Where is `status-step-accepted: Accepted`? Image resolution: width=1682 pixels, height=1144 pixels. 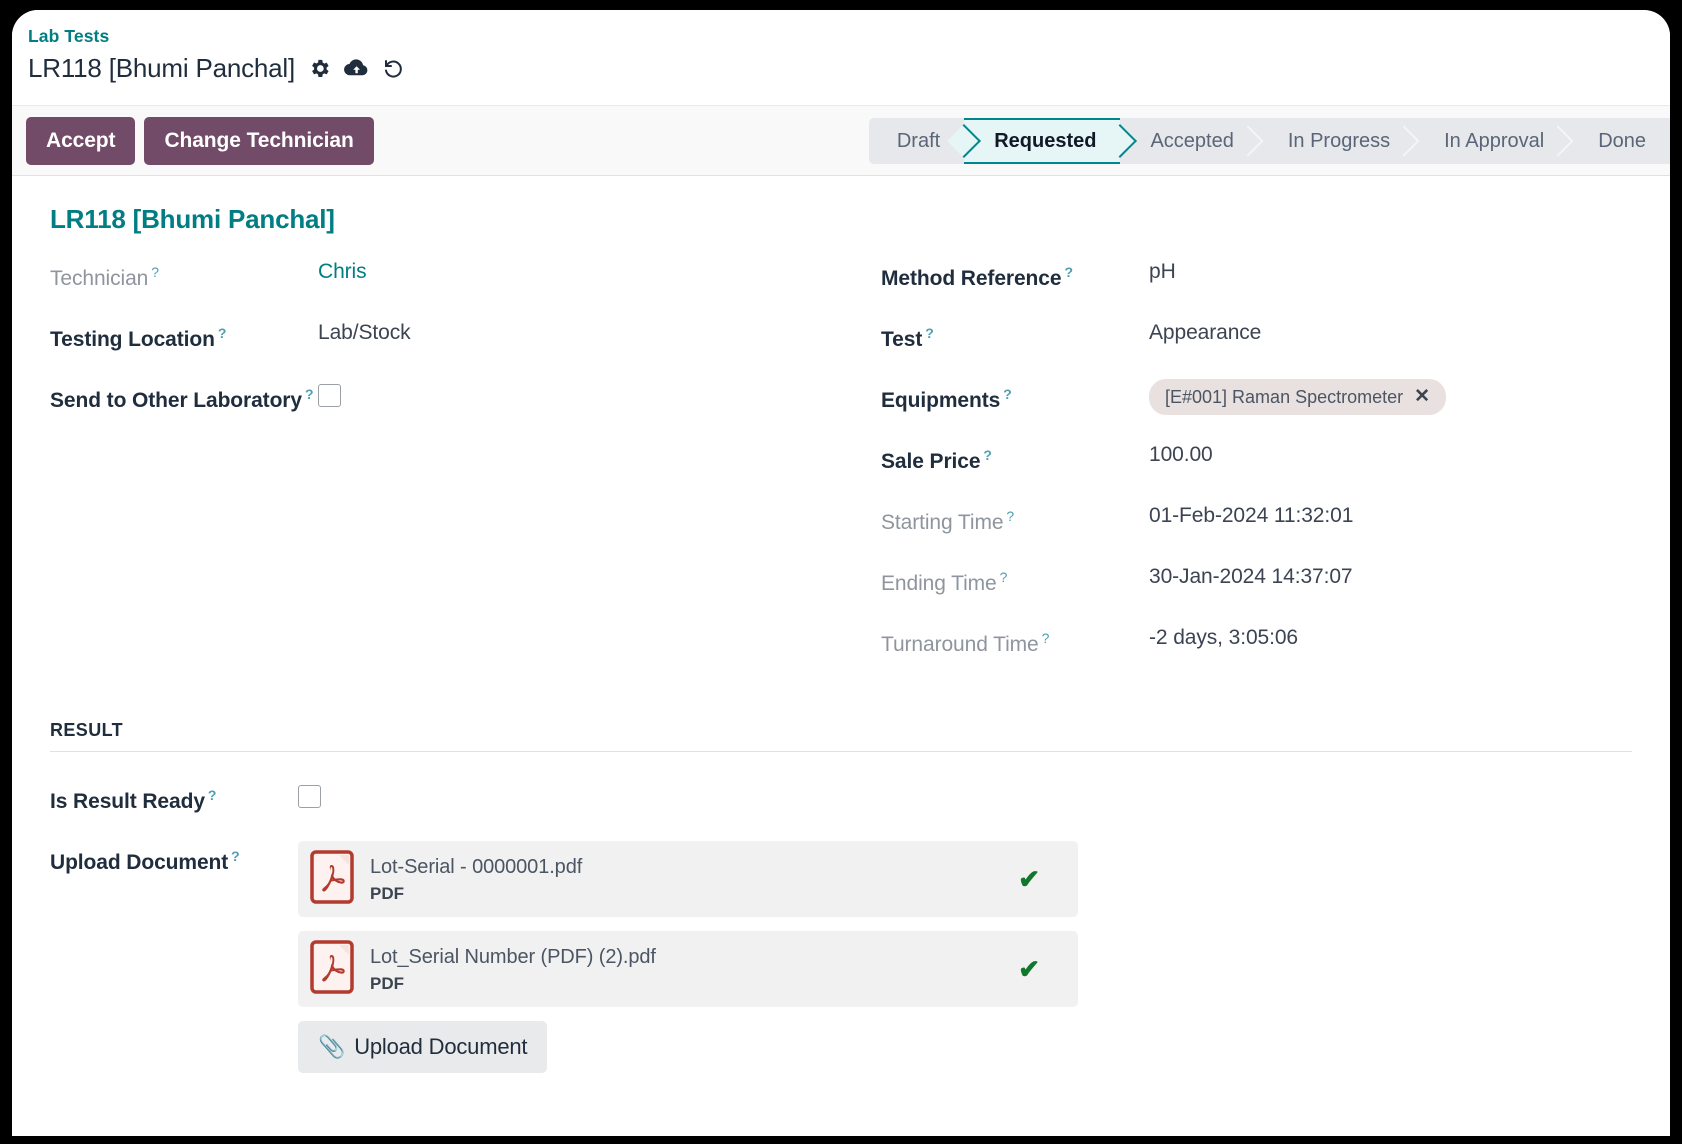 status-step-accepted: Accepted is located at coordinates (1189, 141).